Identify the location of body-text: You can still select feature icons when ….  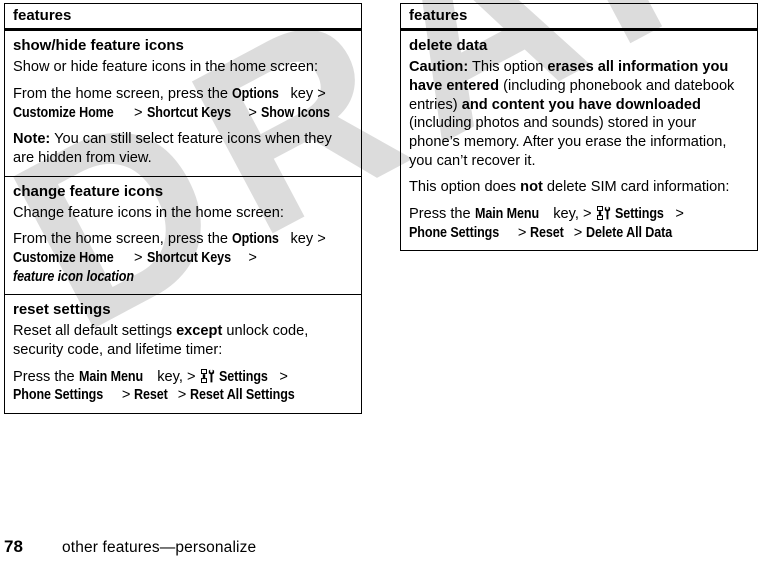
(172, 148).